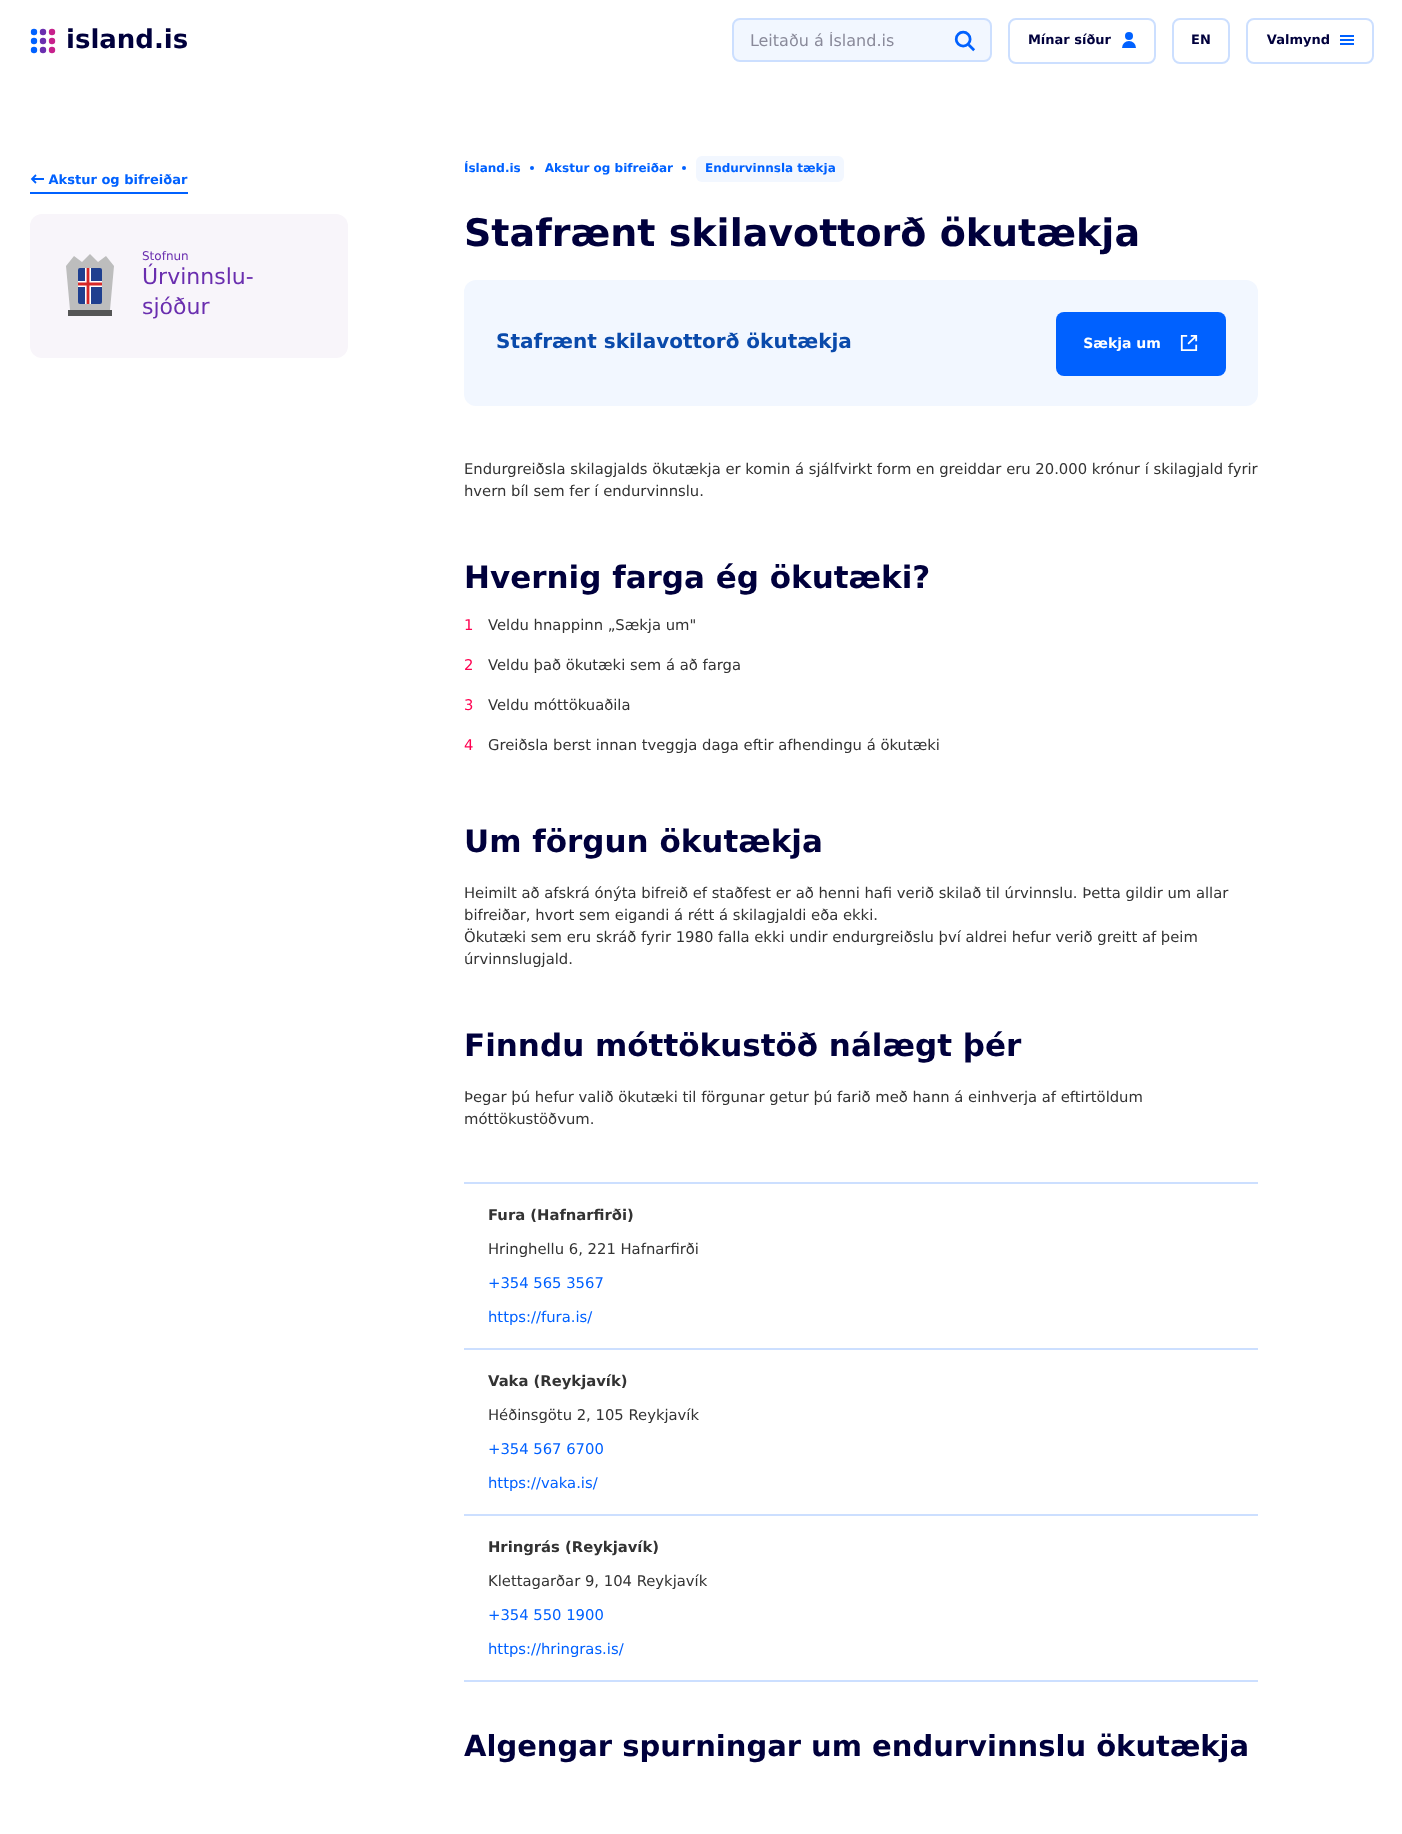 This screenshot has height=1834, width=1402. I want to click on user-icon, so click(1128, 40).